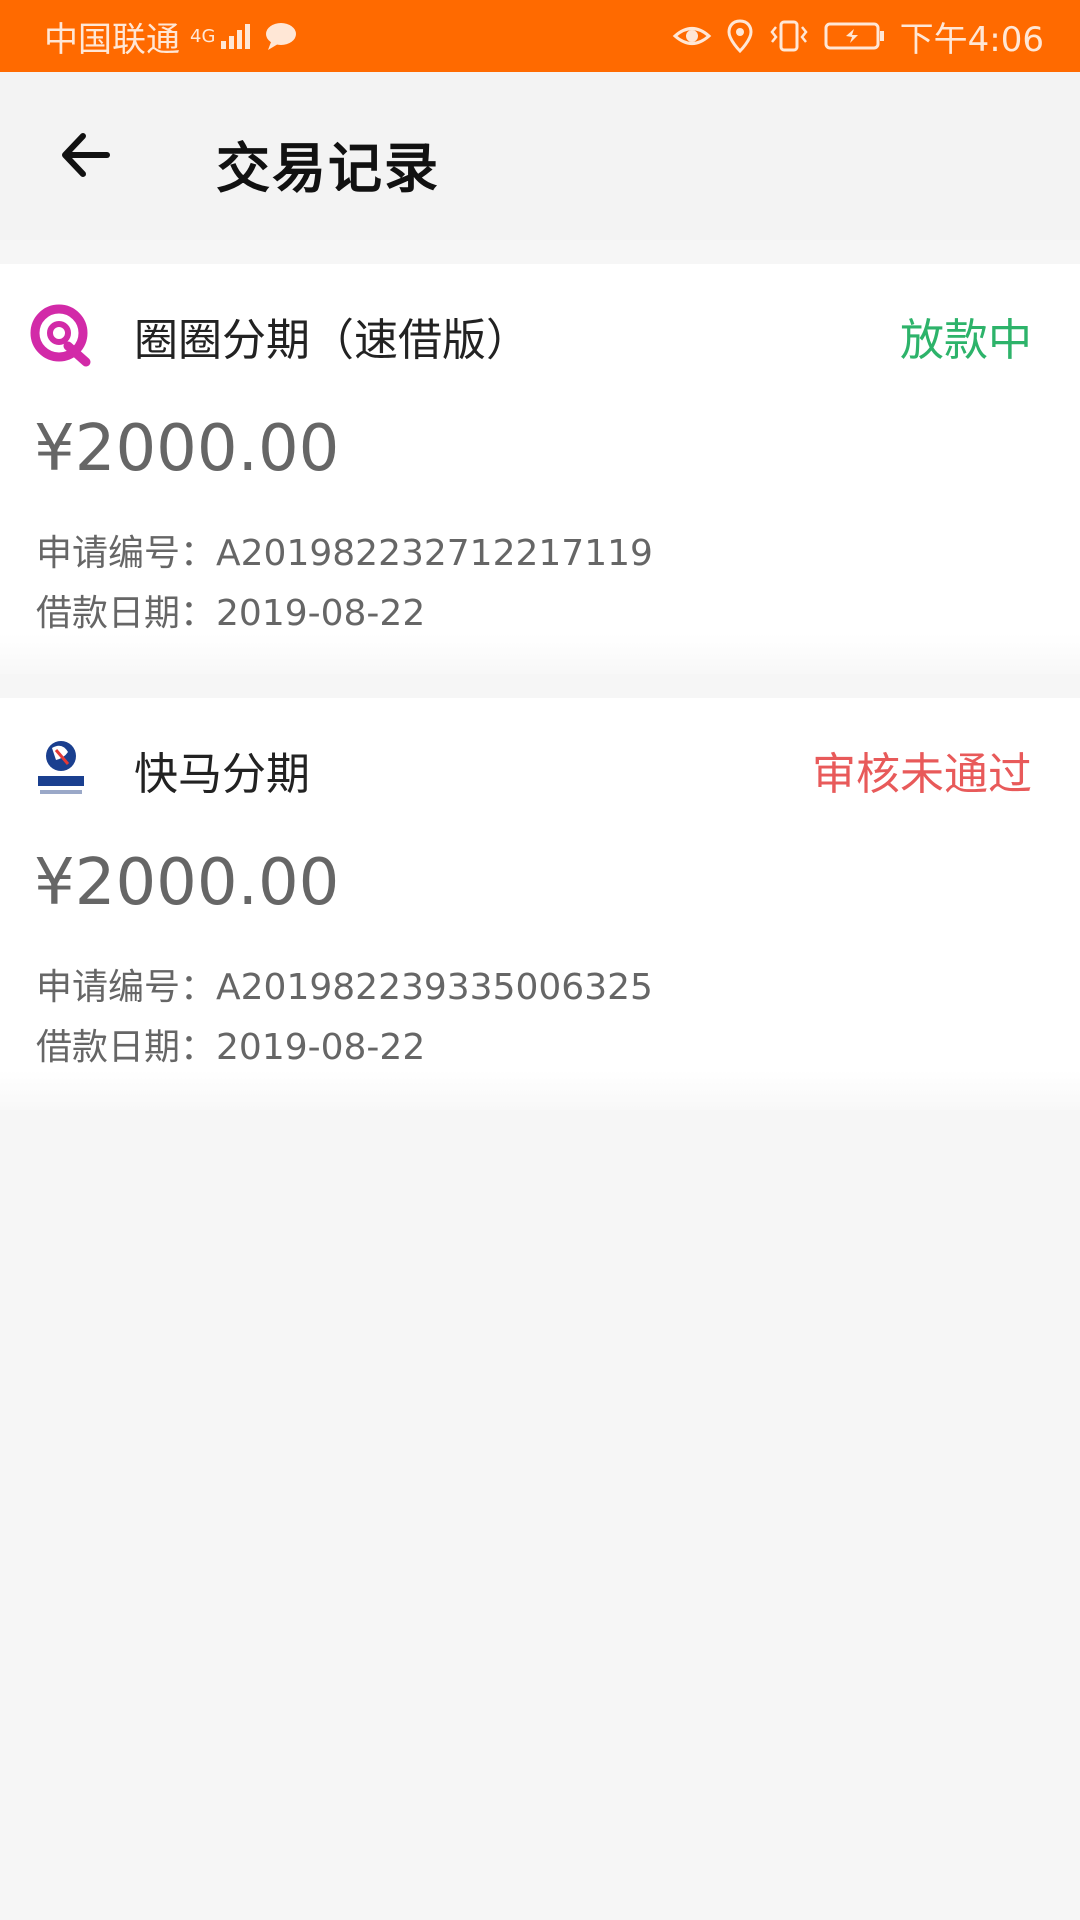  What do you see at coordinates (221, 36) in the screenshot?
I see `signal-icon: 4G` at bounding box center [221, 36].